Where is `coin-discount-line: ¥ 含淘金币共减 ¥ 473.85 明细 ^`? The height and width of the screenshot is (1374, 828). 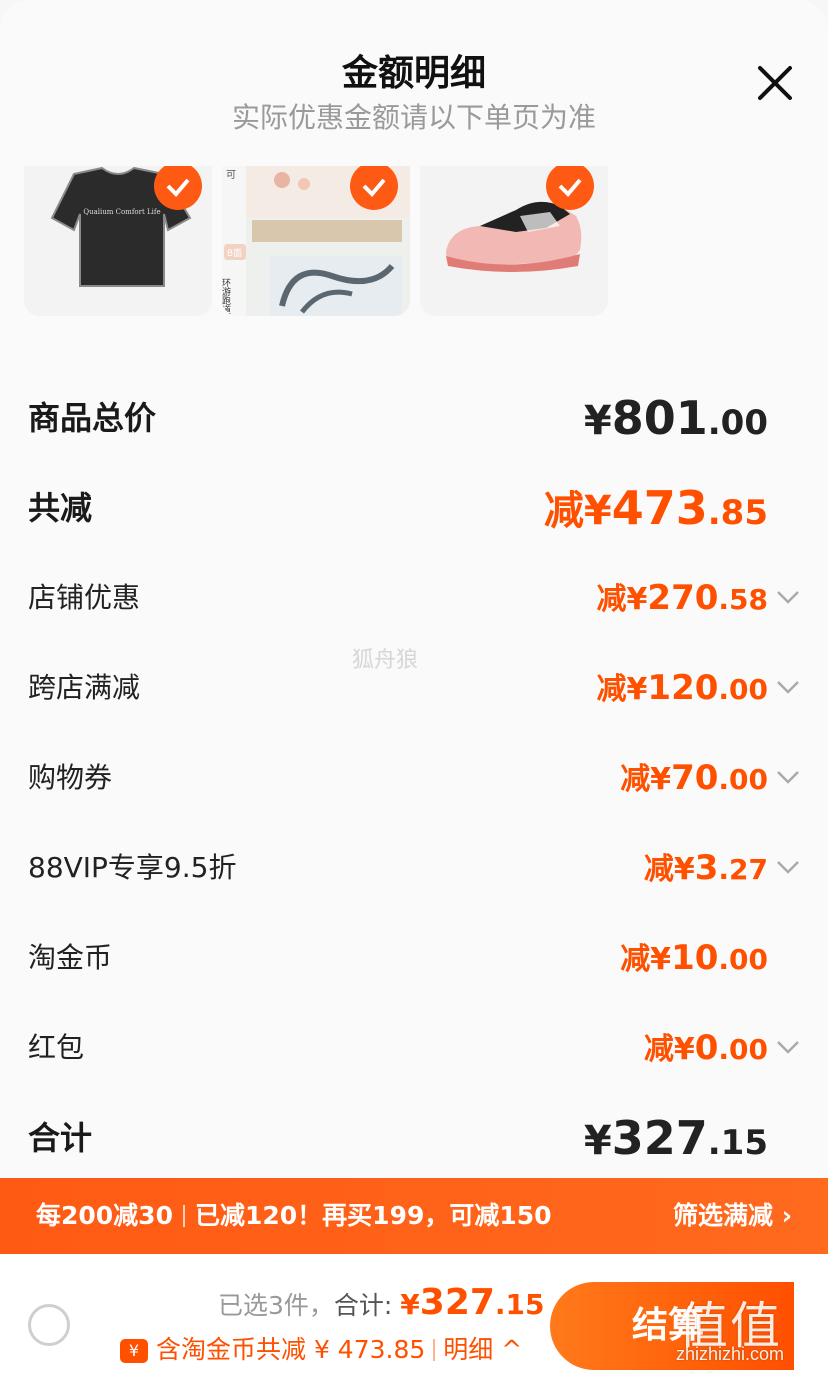
coin-discount-line: ¥ 含淘金币共减 ¥ 473.85 明细 ^ is located at coordinates (321, 1348).